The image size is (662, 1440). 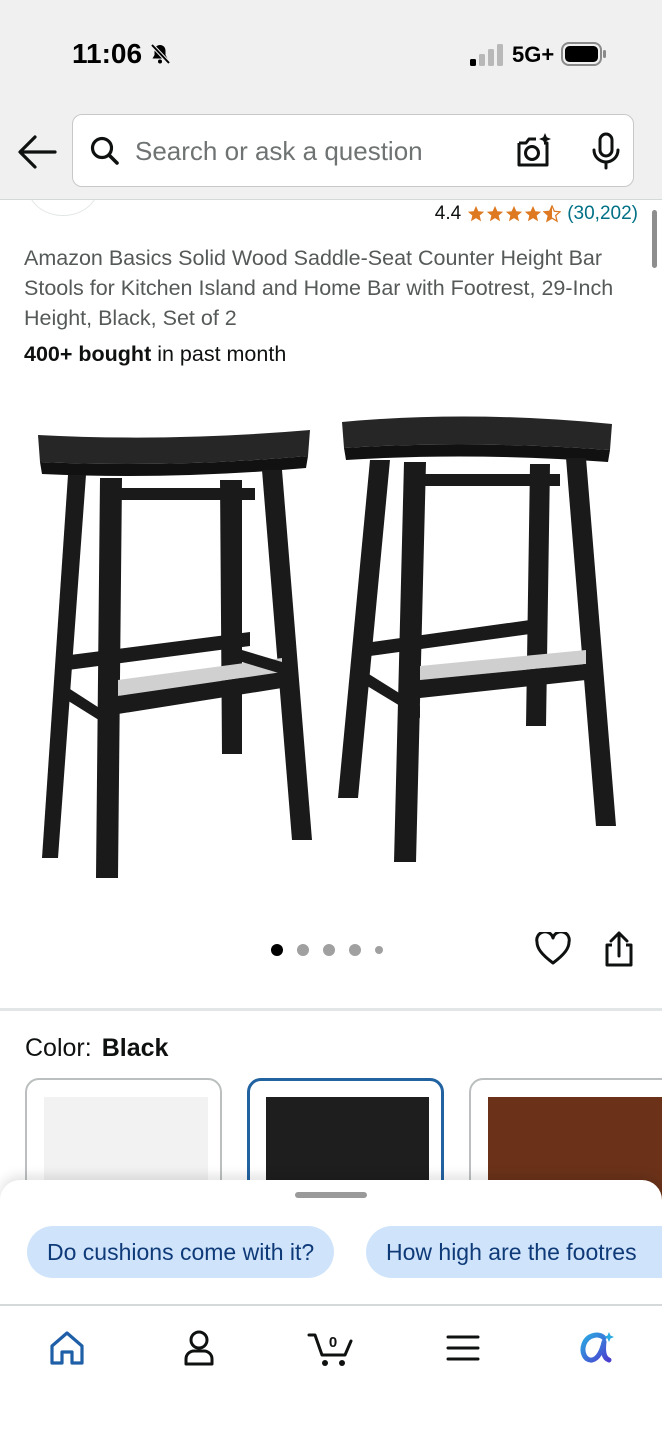 I want to click on mic-icon, so click(x=606, y=153).